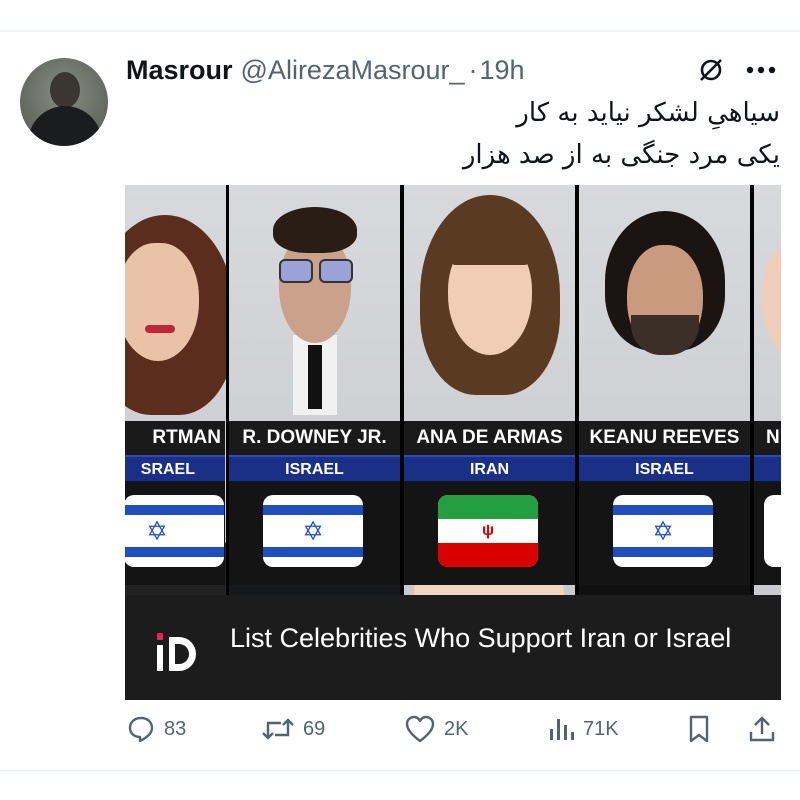 This screenshot has width=800, height=800. Describe the element at coordinates (664, 438) in the screenshot. I see `celebrity-name: KEANU REEVES` at that location.